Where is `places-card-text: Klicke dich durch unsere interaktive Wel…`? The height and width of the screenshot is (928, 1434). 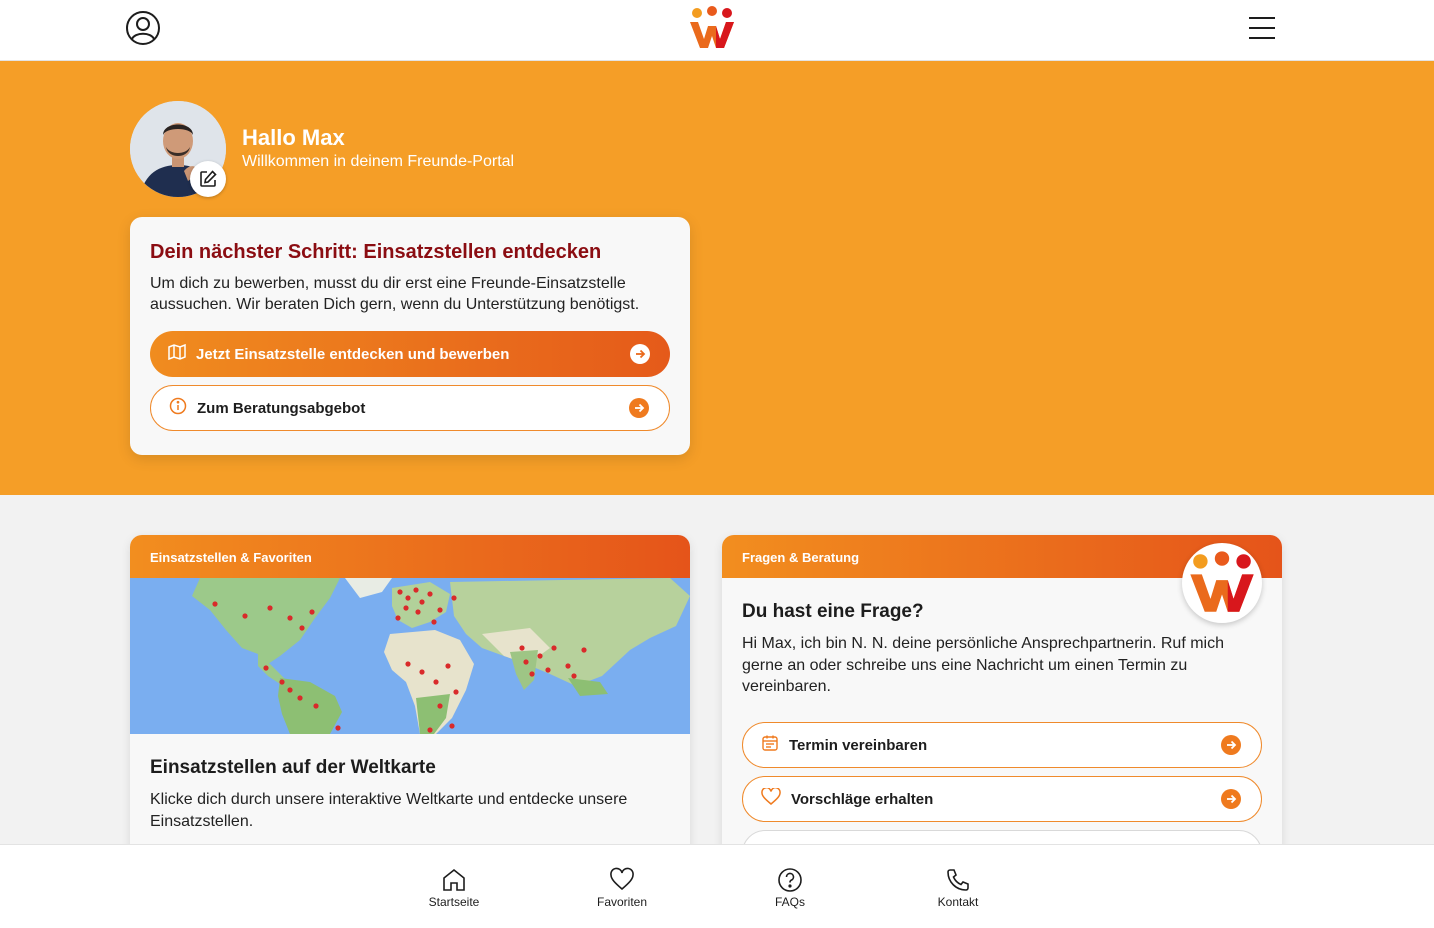
places-card-text: Klicke dich durch unsere interaktive Wel… is located at coordinates (389, 810).